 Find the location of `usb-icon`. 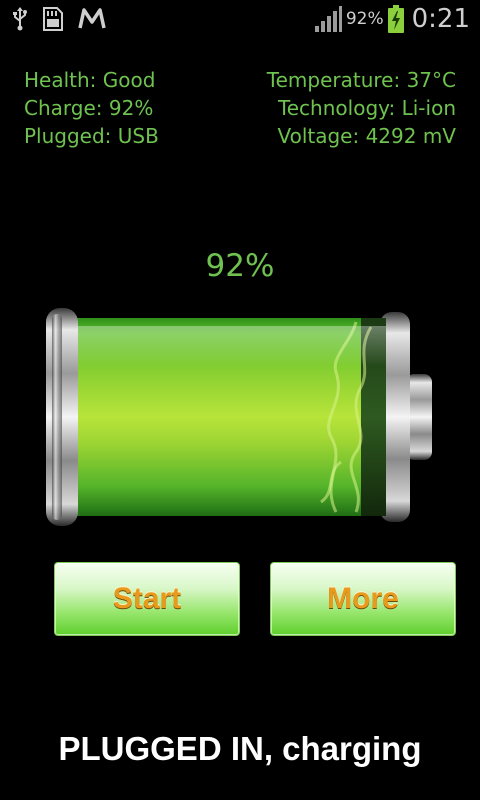

usb-icon is located at coordinates (20, 19).